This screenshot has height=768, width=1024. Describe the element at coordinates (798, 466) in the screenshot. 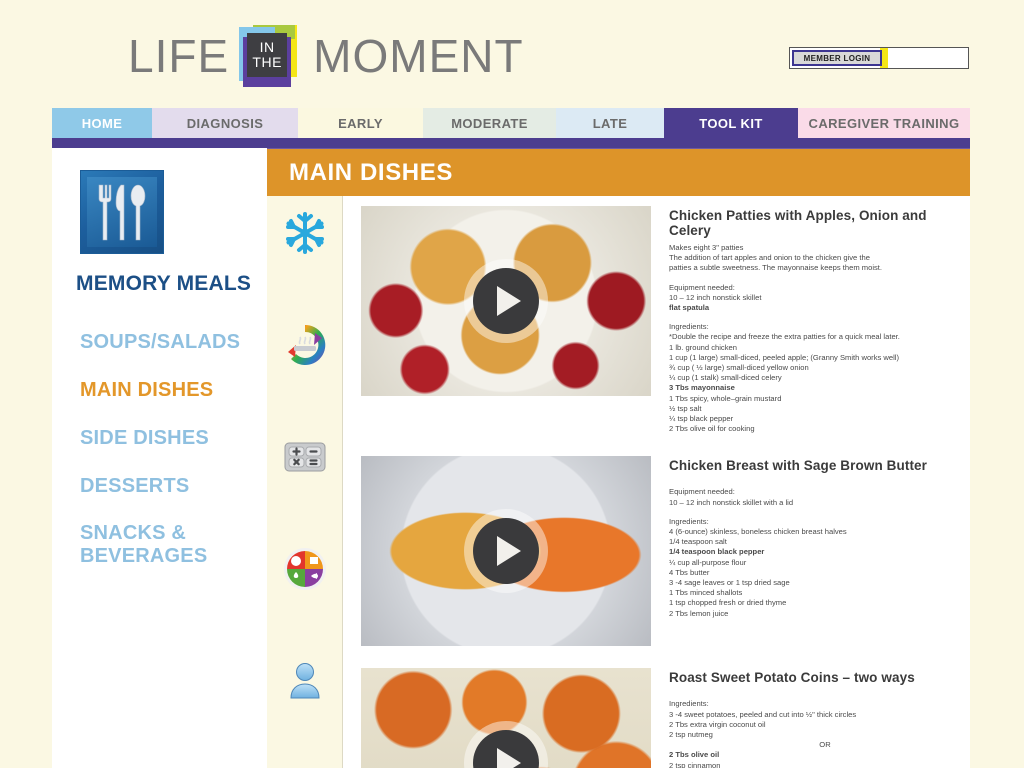

I see `recipe-title: Chicken Breast with Sage Brown Butter` at that location.